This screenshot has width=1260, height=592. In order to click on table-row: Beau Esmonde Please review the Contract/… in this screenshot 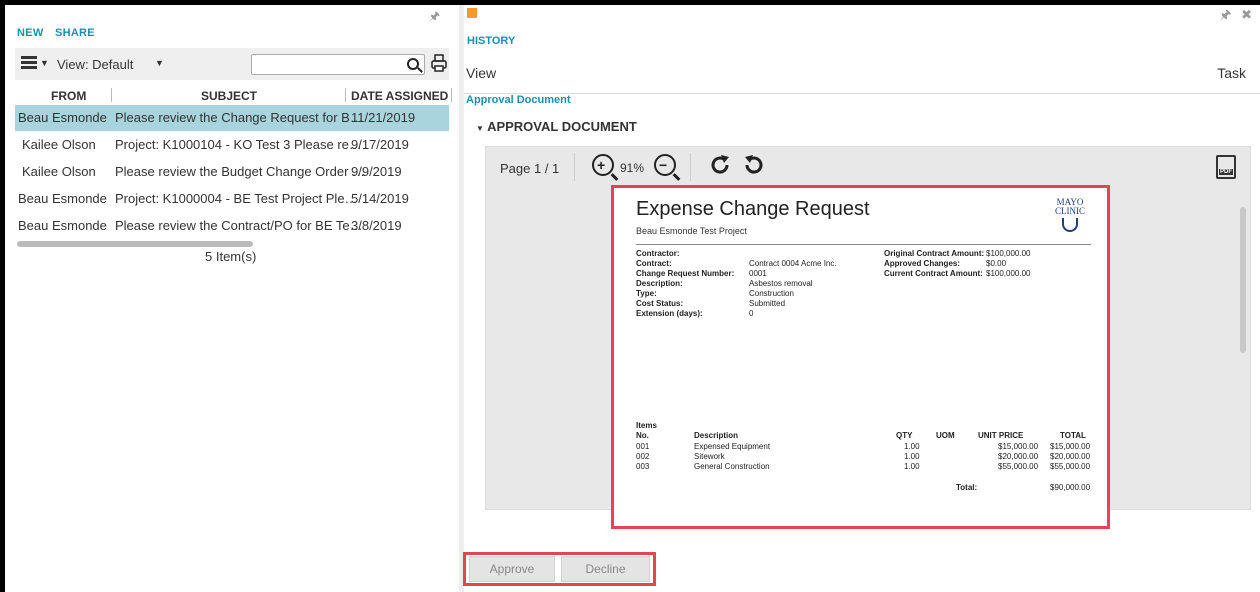, I will do `click(232, 226)`.